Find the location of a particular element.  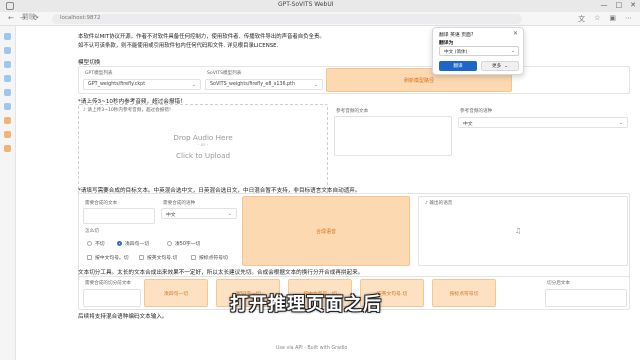

translate-popup: 翻译 英语 页面? ✕ 翻译为 中文 (简体) ⌄ 翻译 更多 ⌄ is located at coordinates (478, 51).